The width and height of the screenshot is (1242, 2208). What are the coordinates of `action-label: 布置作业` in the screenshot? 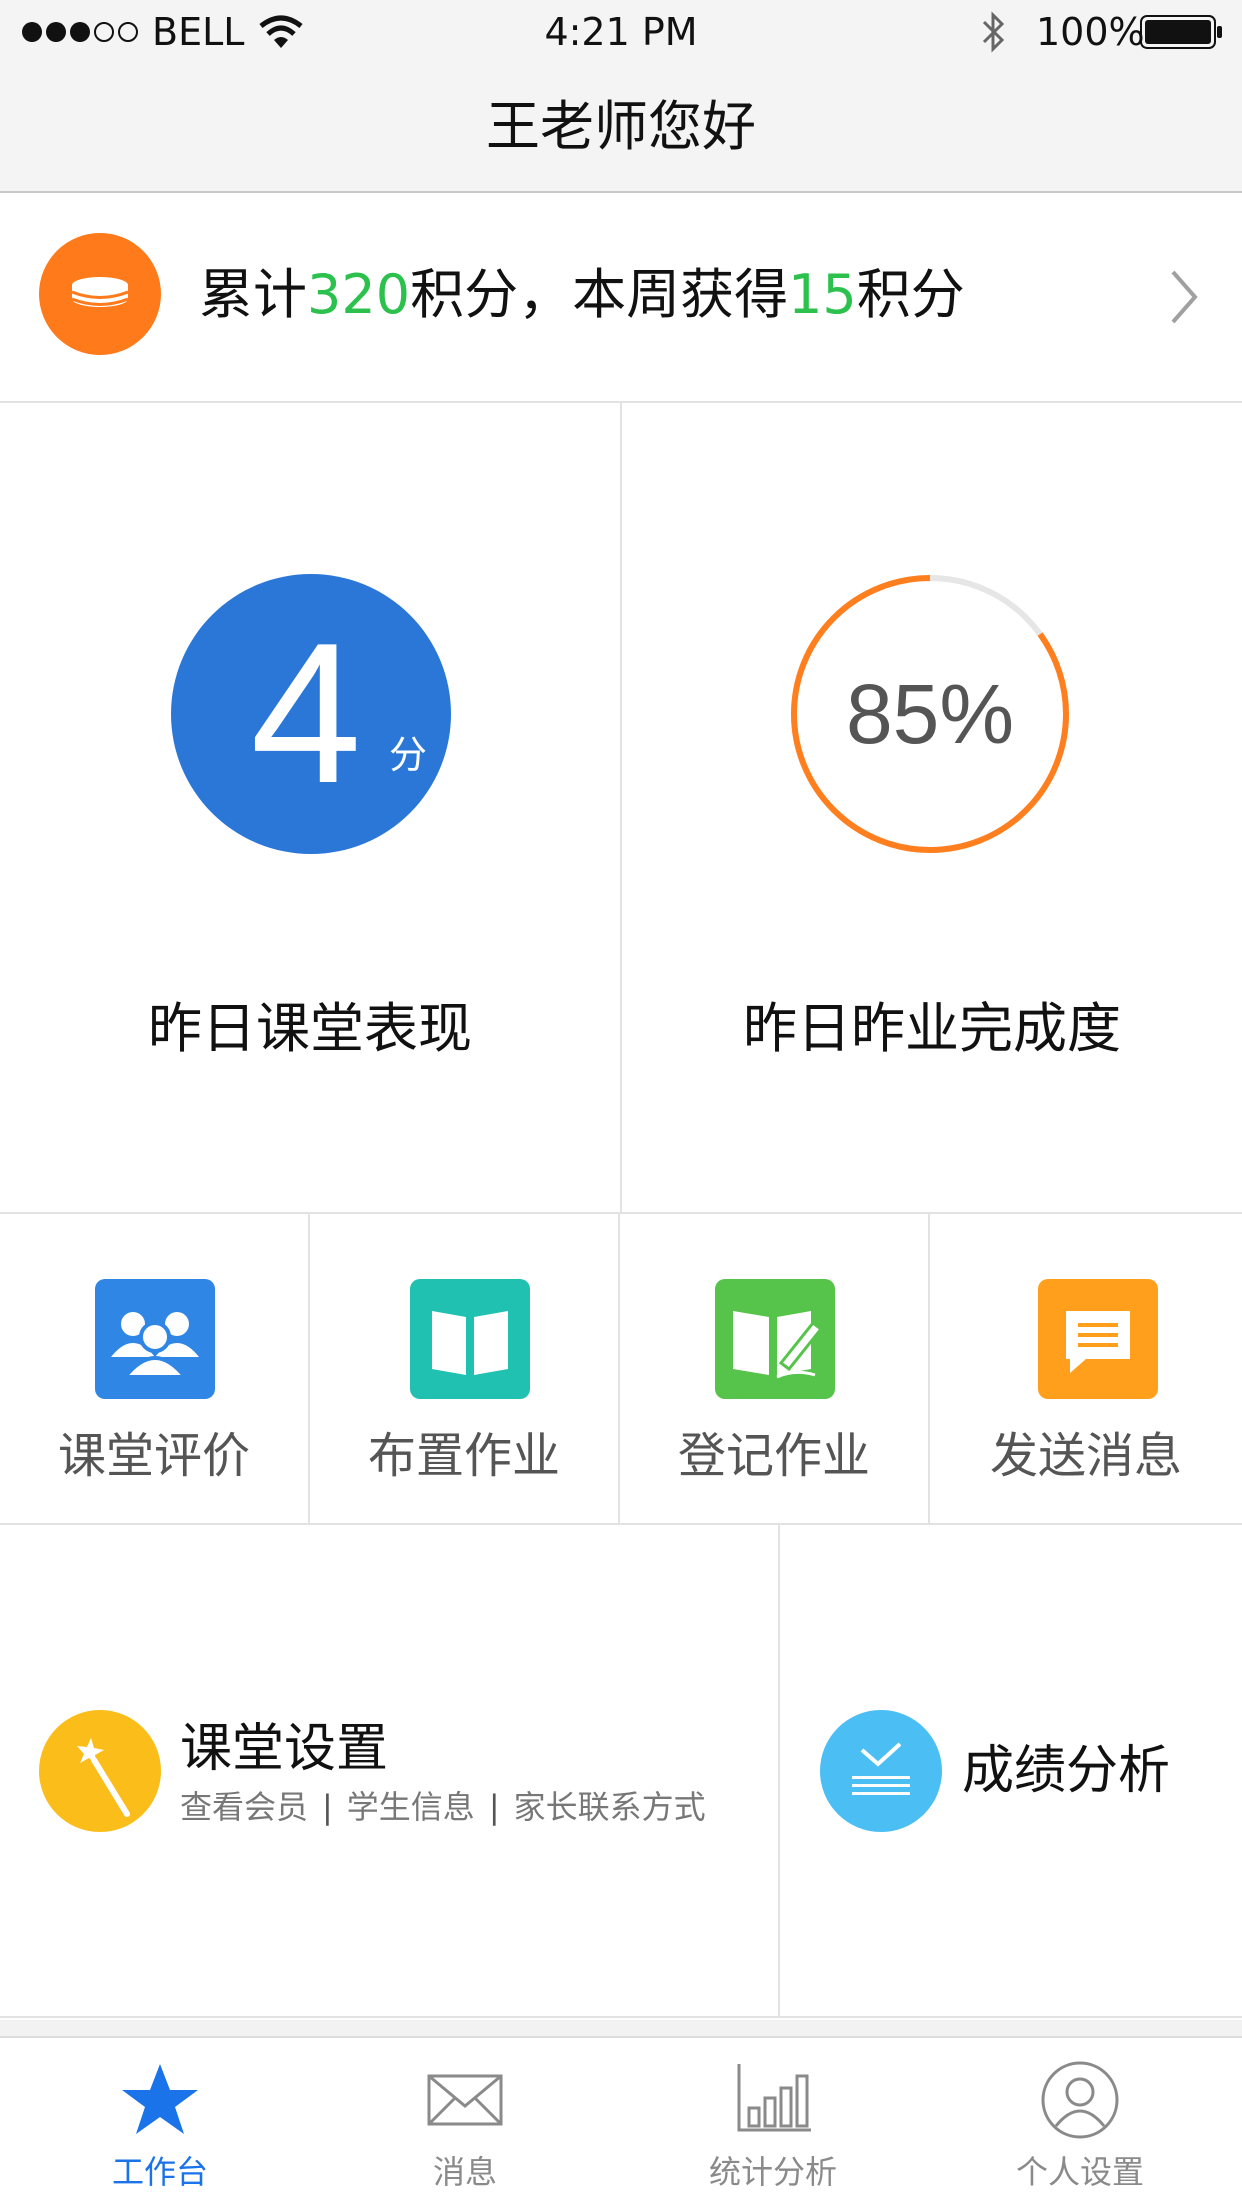 It's located at (463, 1456).